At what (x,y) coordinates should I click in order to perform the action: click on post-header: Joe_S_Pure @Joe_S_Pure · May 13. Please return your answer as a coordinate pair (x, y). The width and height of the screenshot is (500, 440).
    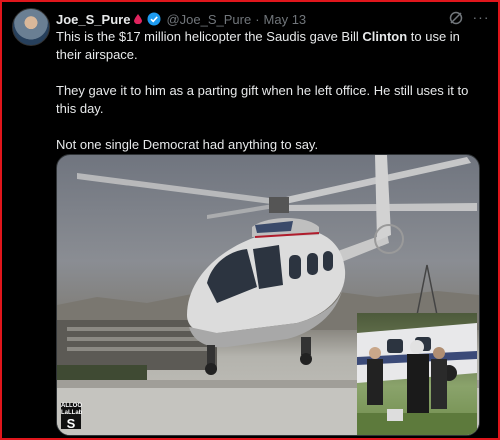
    Looking at the image, I should click on (272, 19).